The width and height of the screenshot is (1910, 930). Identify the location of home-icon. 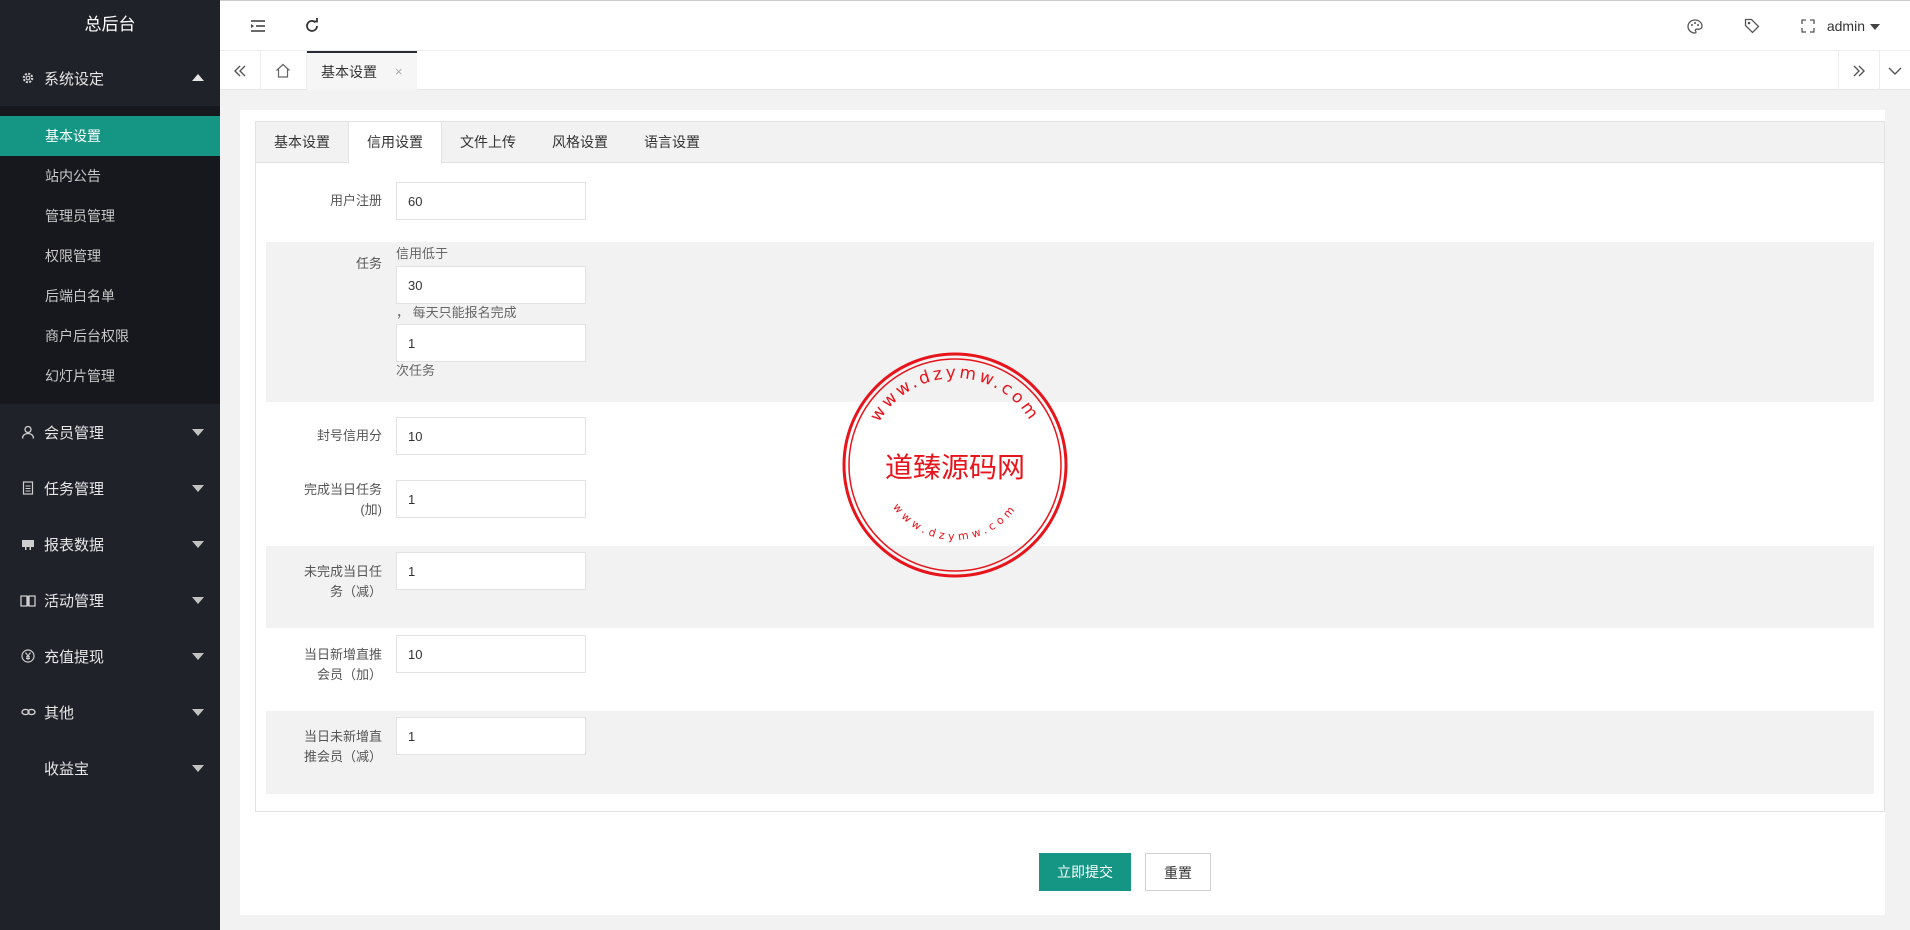
(283, 70).